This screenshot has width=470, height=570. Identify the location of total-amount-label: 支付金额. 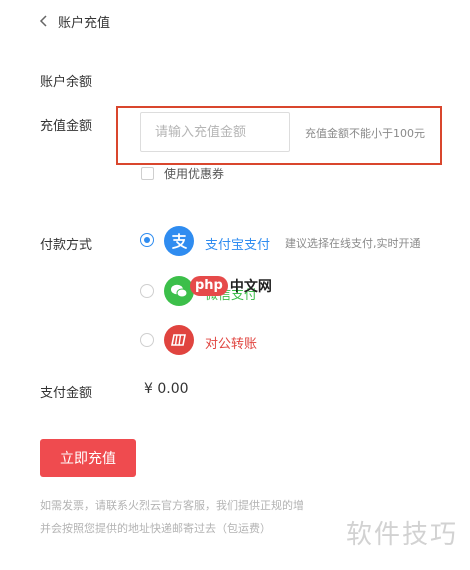
(66, 393).